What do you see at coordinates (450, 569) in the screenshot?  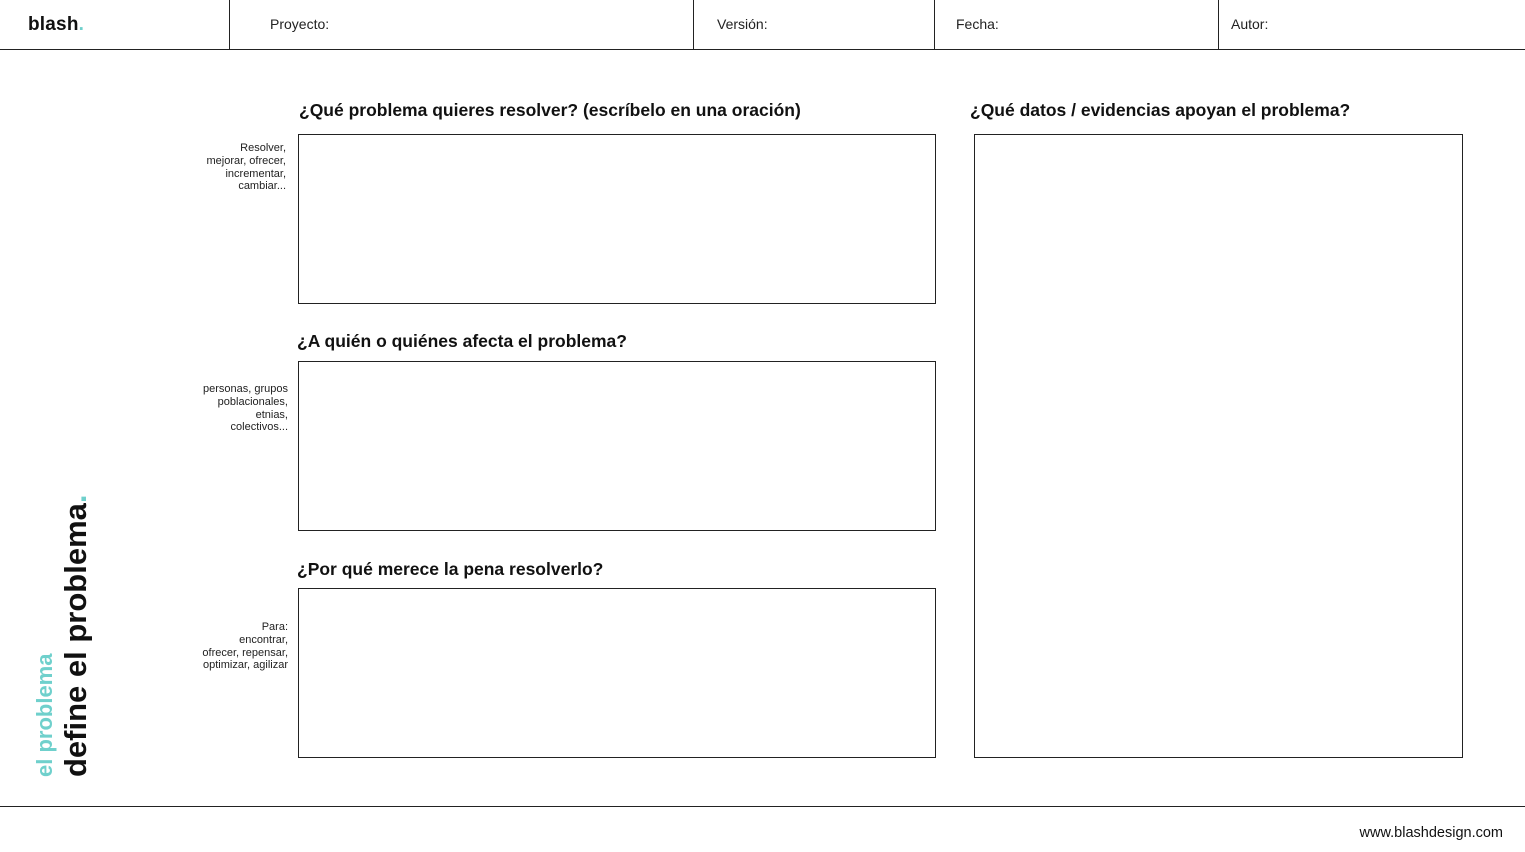 I see `question-3-title: ¿Por qué merece la pena resolverlo?` at bounding box center [450, 569].